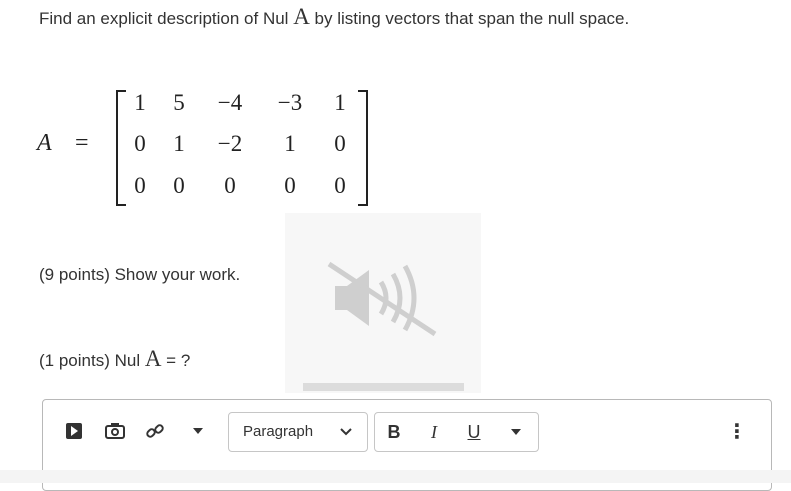 The height and width of the screenshot is (491, 791). I want to click on answer-prefix: (1 points) Nul, so click(92, 360).